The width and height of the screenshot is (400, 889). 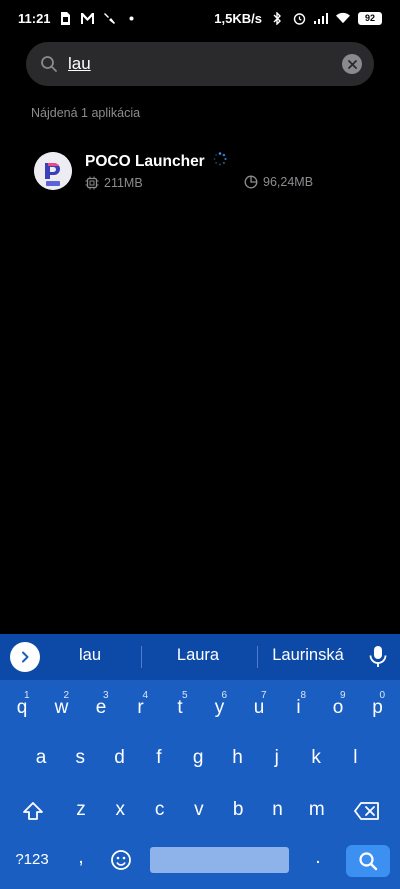 I want to click on result-count: Nájdená 1 aplikácia, so click(x=86, y=113).